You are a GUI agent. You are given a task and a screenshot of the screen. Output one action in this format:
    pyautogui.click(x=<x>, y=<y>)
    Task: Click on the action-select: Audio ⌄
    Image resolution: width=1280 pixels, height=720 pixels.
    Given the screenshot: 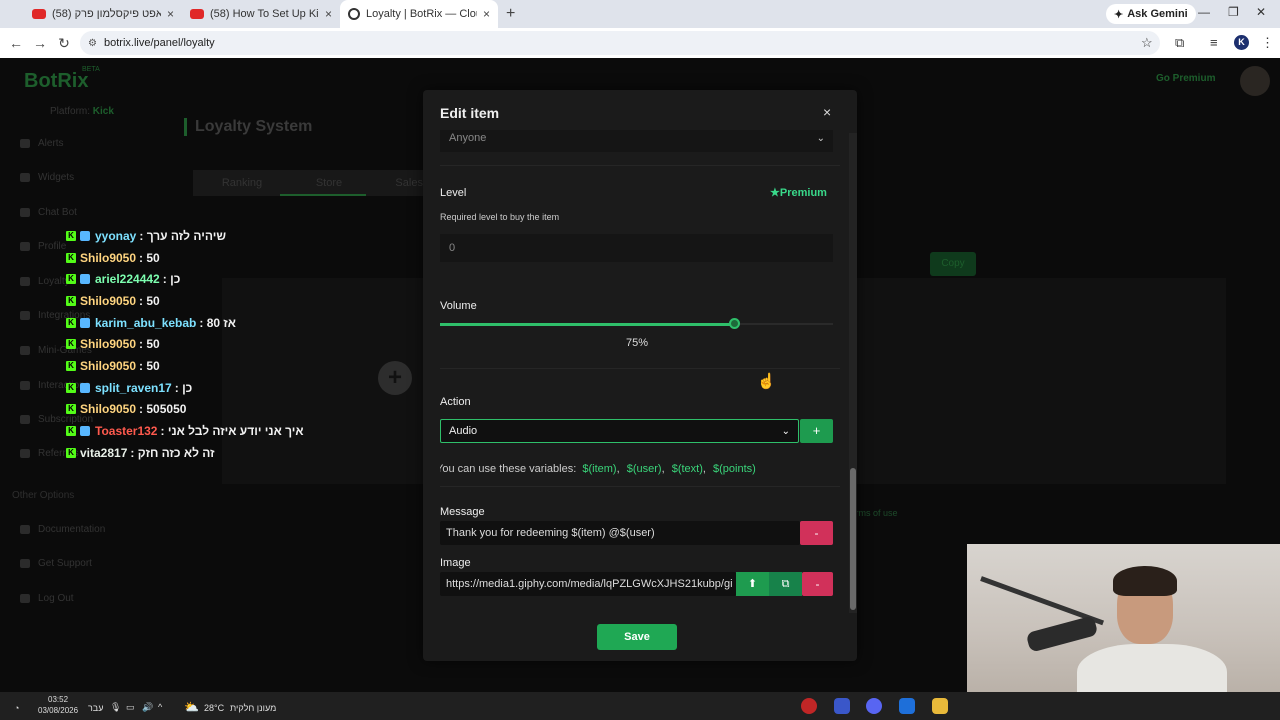 What is the action you would take?
    pyautogui.click(x=619, y=431)
    